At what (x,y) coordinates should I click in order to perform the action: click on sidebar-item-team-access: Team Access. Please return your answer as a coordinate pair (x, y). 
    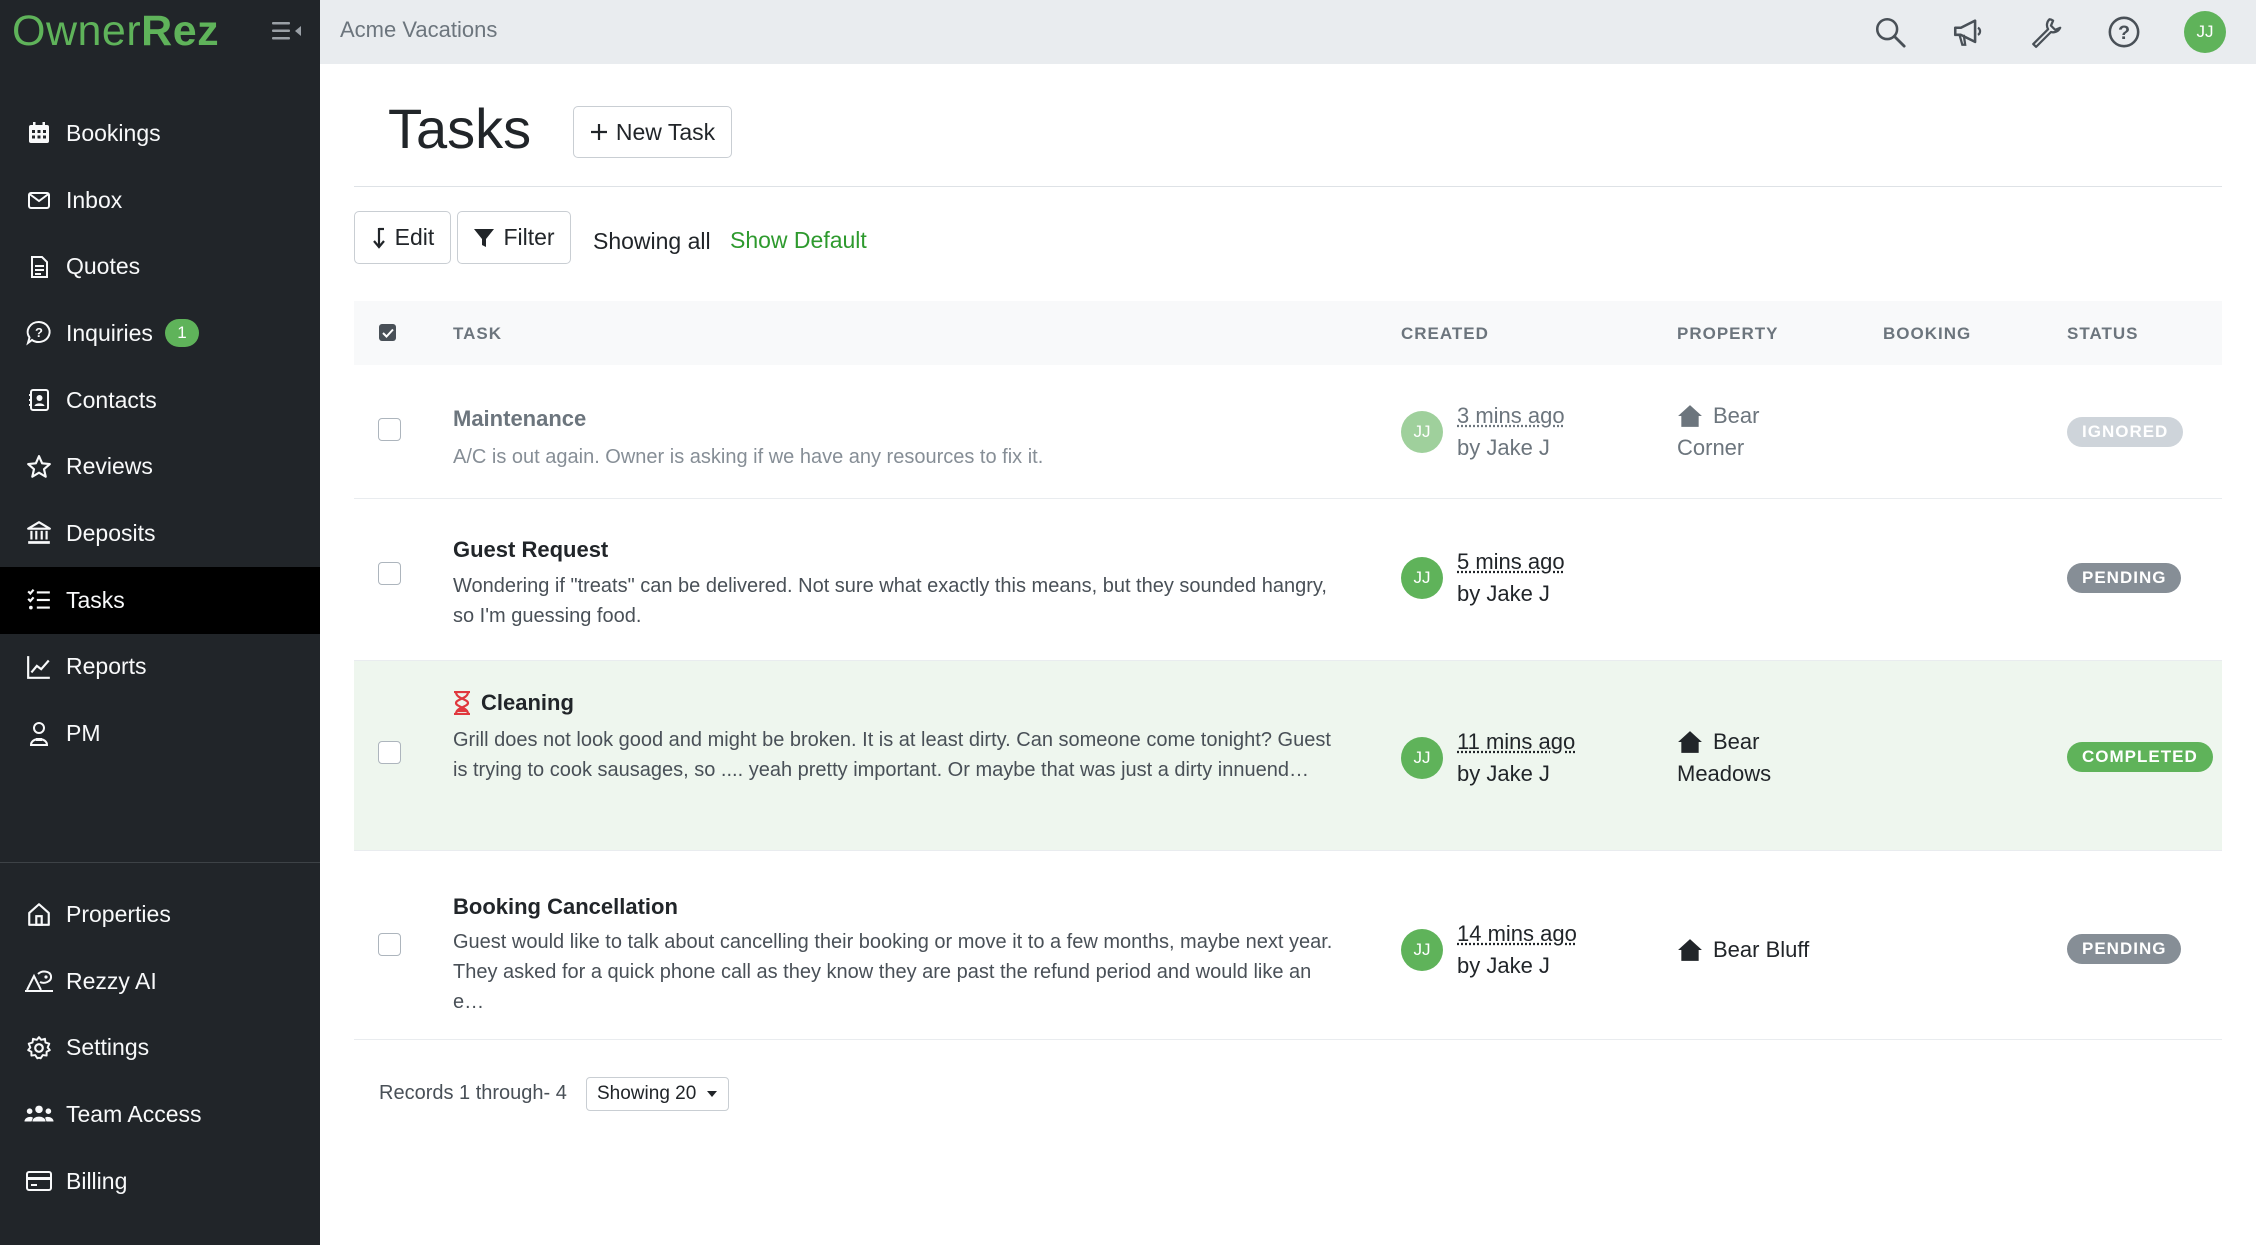
    Looking at the image, I should click on (160, 1114).